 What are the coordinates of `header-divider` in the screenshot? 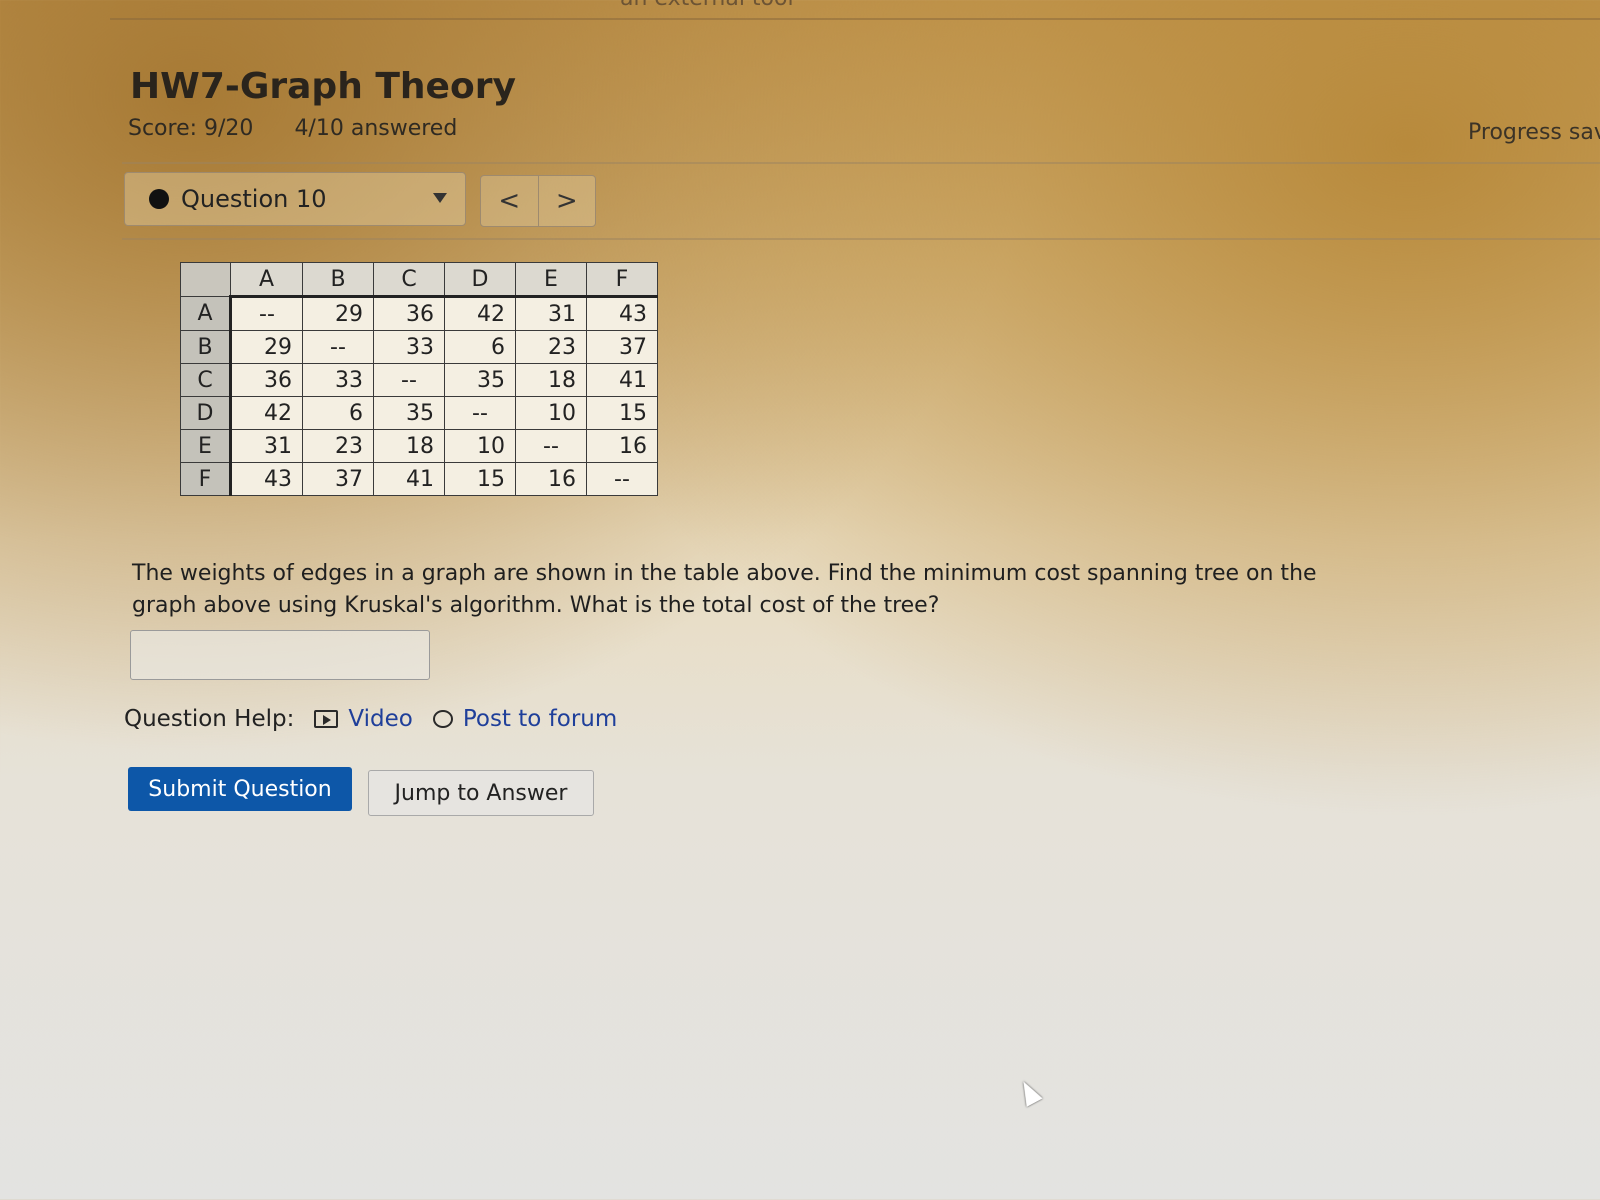 It's located at (861, 163).